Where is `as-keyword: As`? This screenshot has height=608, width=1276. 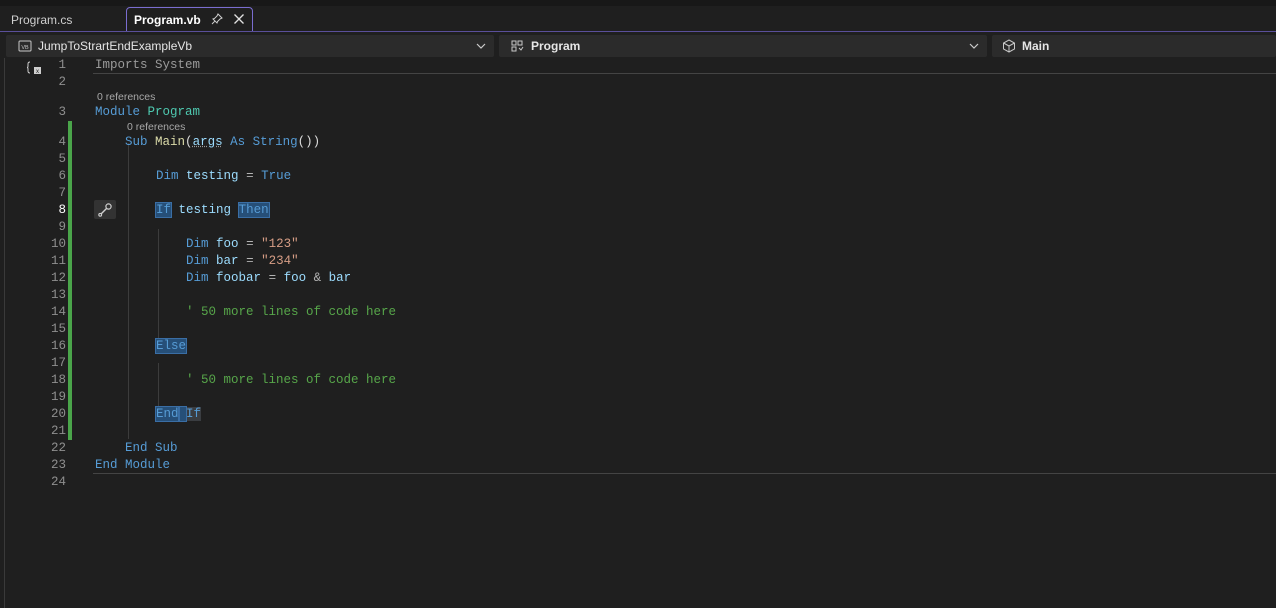
as-keyword: As is located at coordinates (238, 142).